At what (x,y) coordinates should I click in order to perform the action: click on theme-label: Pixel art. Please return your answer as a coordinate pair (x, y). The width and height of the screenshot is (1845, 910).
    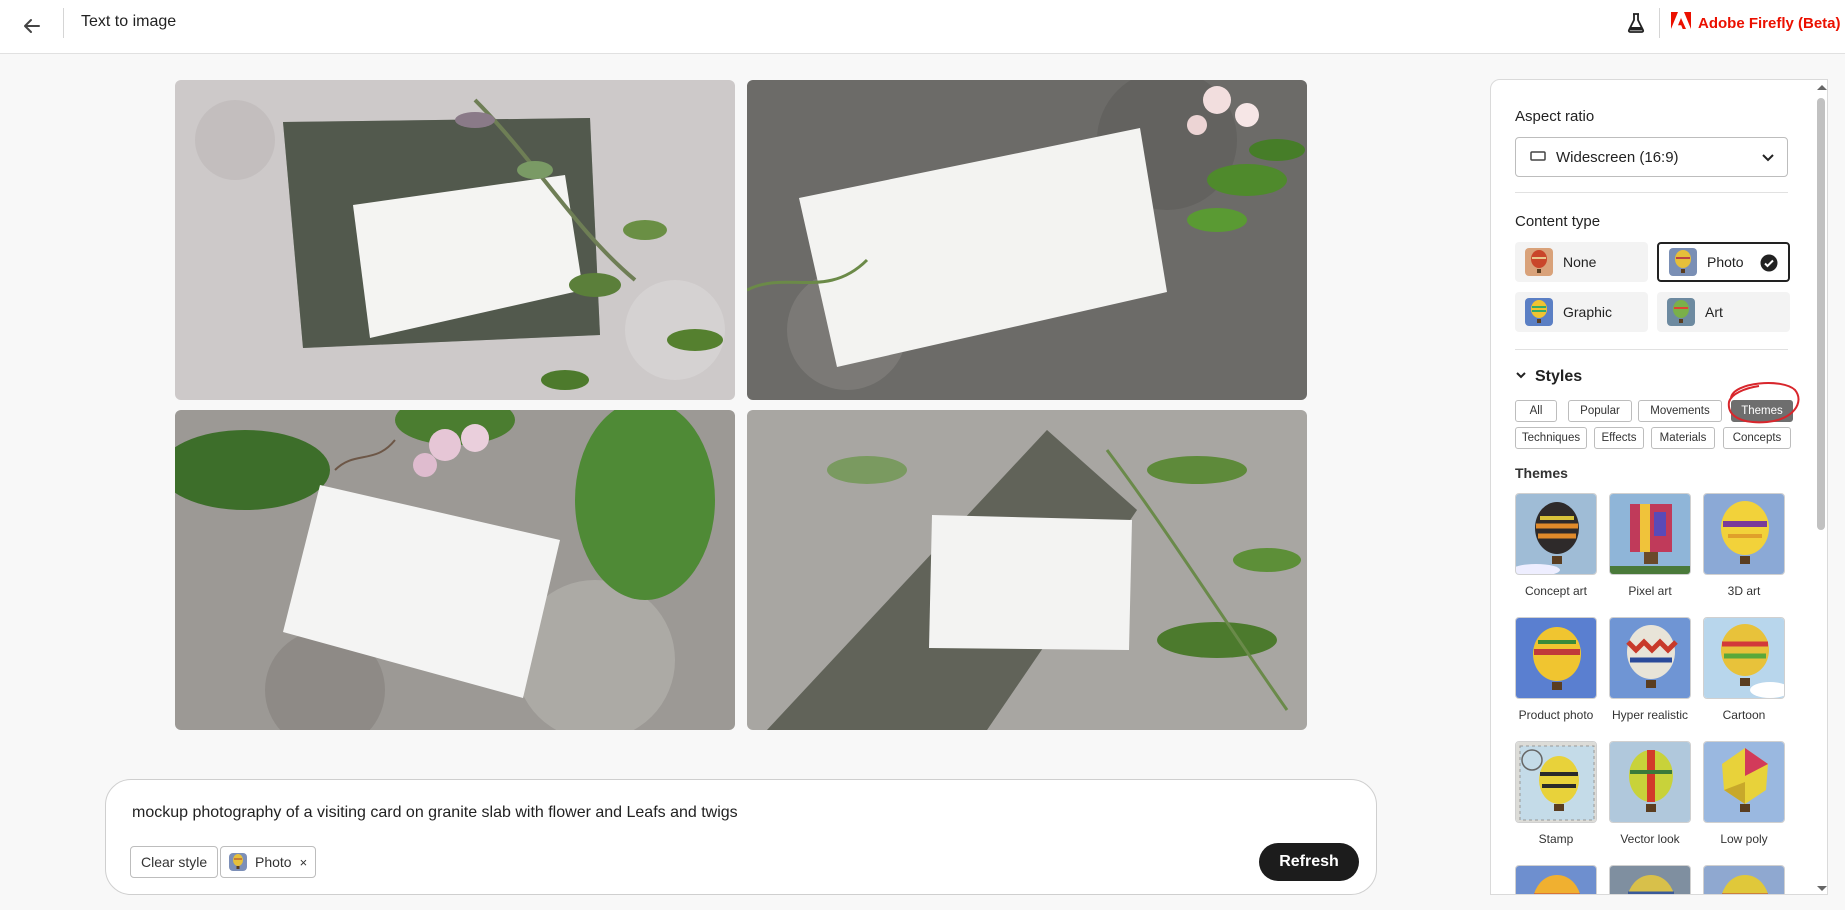
    Looking at the image, I should click on (1650, 591).